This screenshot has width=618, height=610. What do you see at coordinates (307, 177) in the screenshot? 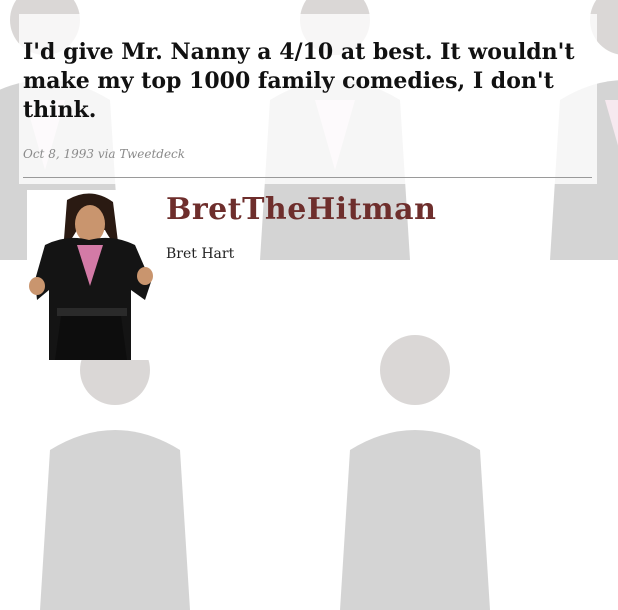
I see `divider` at bounding box center [307, 177].